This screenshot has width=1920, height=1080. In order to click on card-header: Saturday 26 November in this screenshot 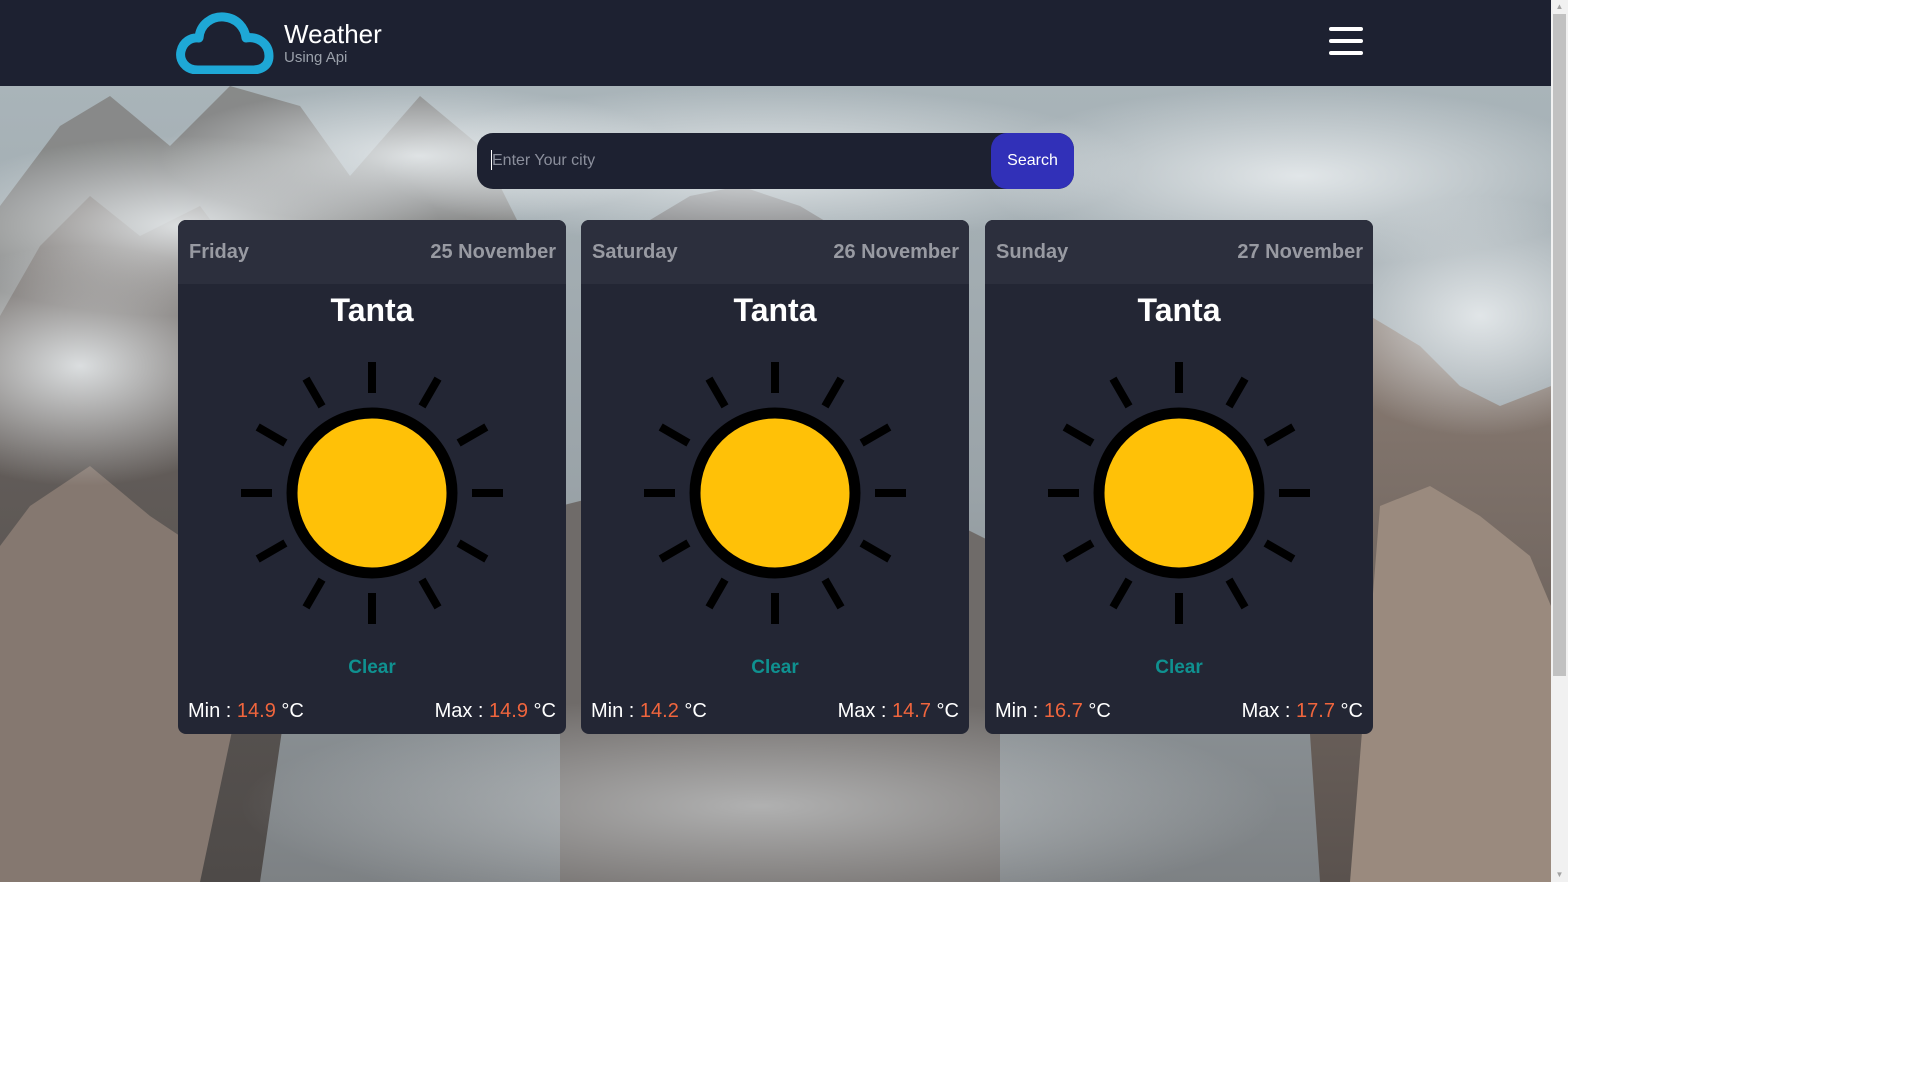, I will do `click(775, 252)`.